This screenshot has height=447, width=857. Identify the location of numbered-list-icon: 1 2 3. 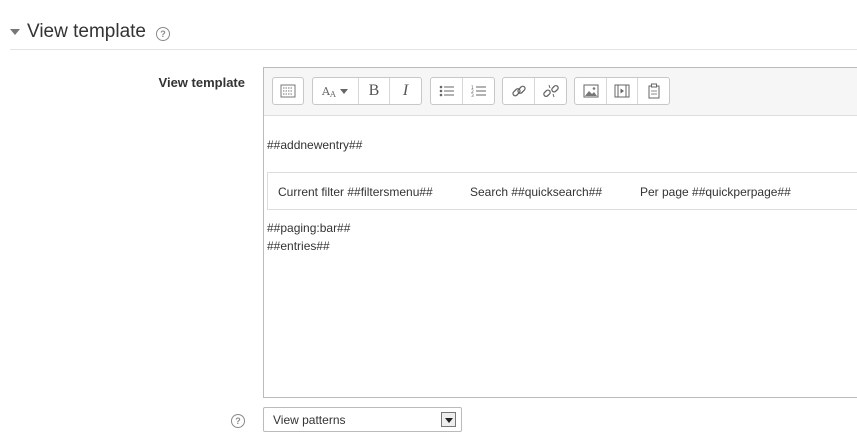
(478, 91).